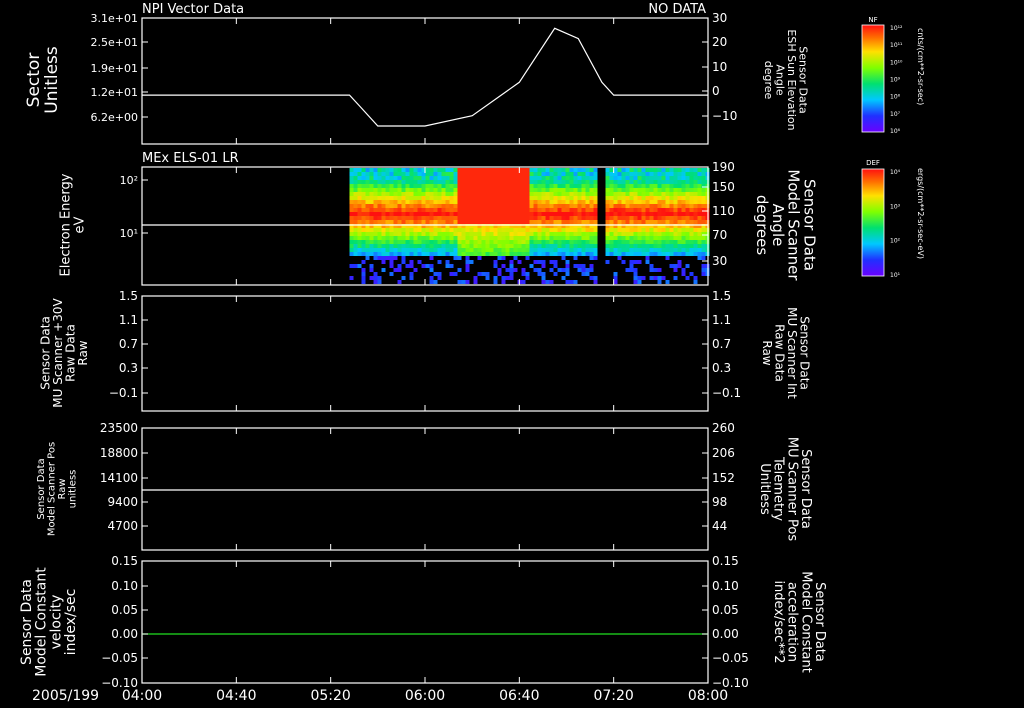  I want to click on y-tick-label: 0.05, so click(124, 610).